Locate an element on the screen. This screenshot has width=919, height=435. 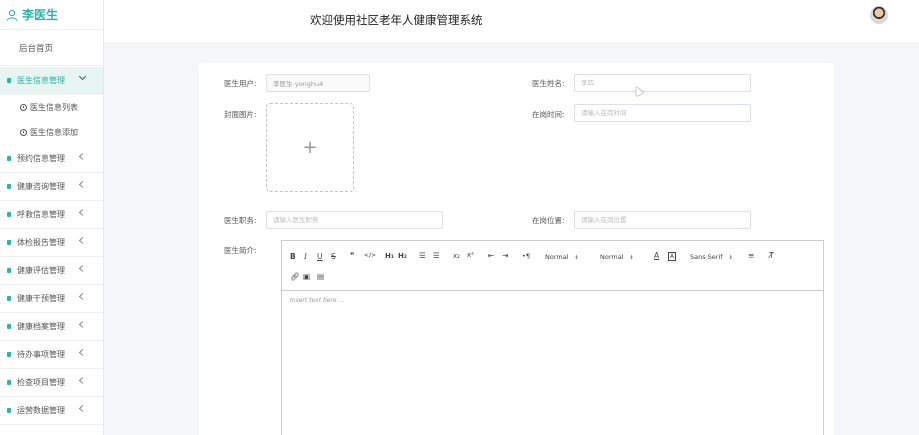
video-icon: ▤ is located at coordinates (320, 276).